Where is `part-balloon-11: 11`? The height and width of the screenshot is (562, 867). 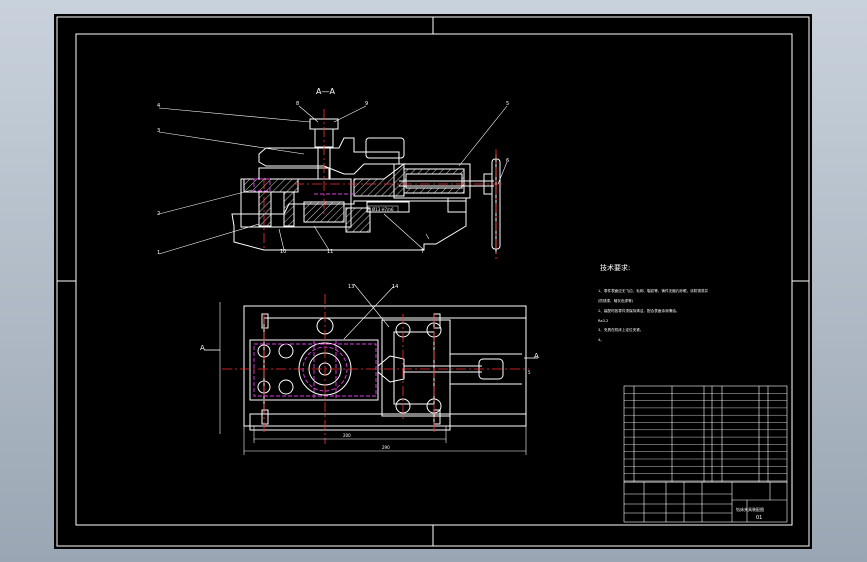 part-balloon-11: 11 is located at coordinates (330, 252).